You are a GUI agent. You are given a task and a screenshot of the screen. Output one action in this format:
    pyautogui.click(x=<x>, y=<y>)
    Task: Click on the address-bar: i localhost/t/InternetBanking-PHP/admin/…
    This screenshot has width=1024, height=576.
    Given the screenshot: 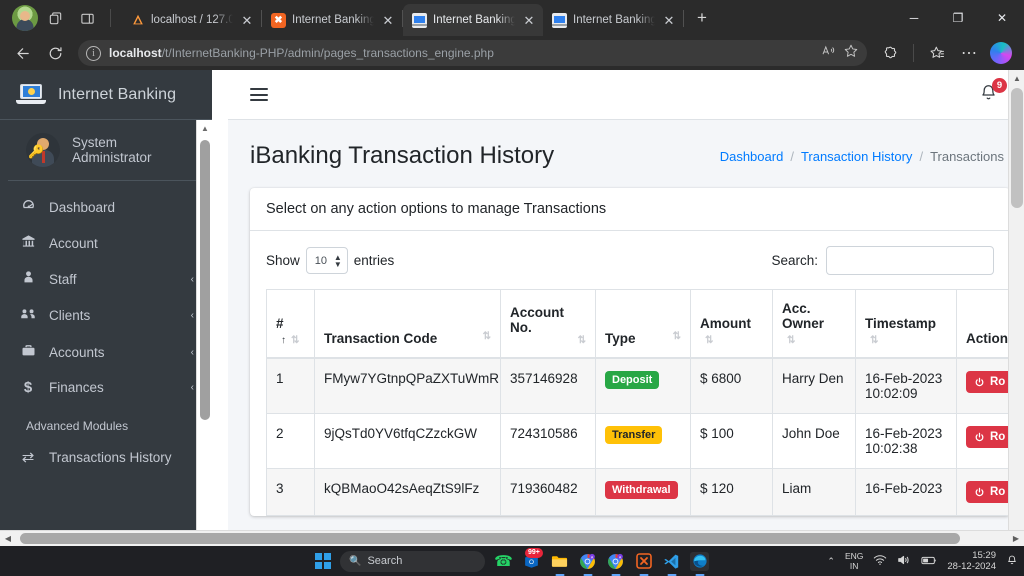 What is the action you would take?
    pyautogui.click(x=472, y=53)
    